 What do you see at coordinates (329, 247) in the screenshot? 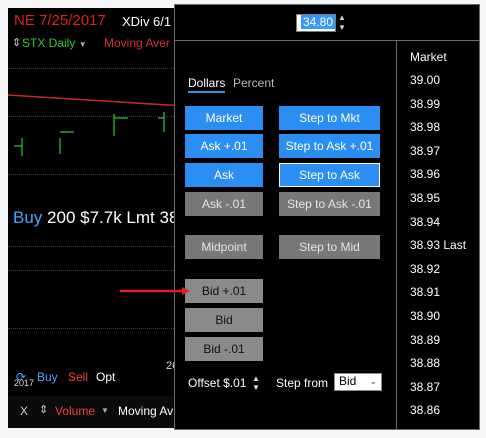
I see `step-to-mid-button: Step to Mid` at bounding box center [329, 247].